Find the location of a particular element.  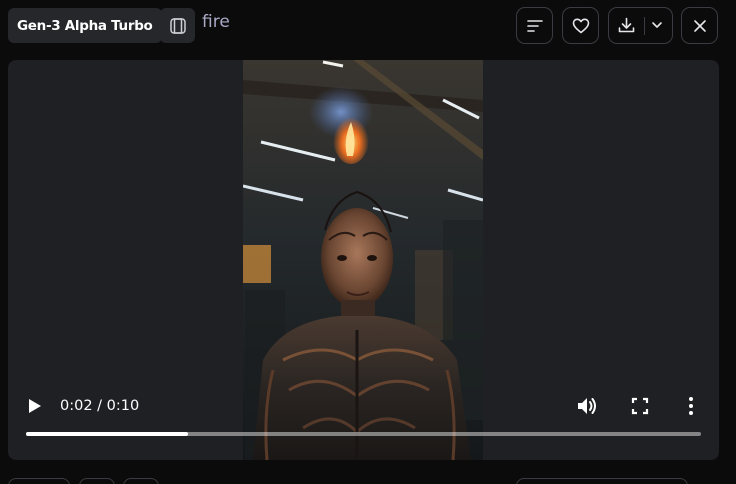

more-options-button is located at coordinates (691, 406).